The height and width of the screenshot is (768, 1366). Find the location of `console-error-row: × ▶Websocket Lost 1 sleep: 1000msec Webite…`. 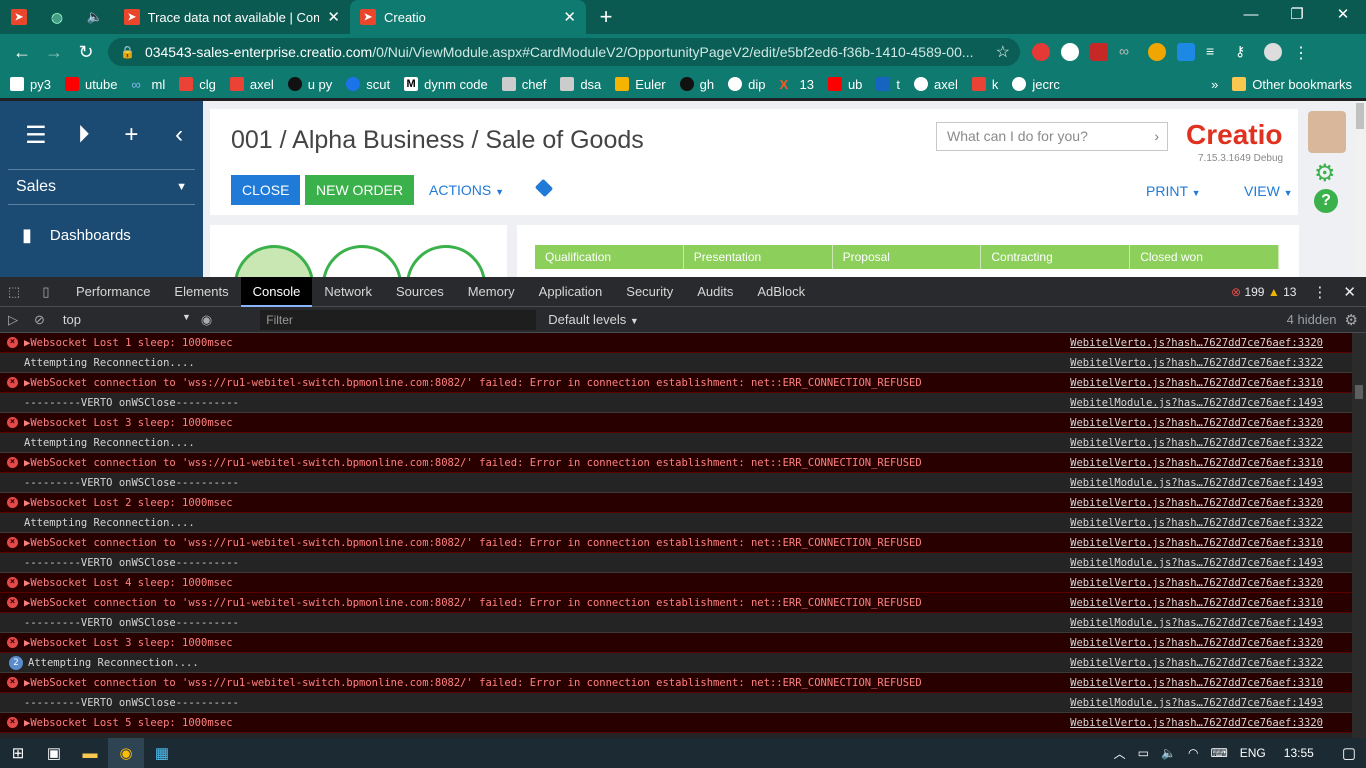

console-error-row: × ▶Websocket Lost 1 sleep: 1000msec Webite… is located at coordinates (676, 343).